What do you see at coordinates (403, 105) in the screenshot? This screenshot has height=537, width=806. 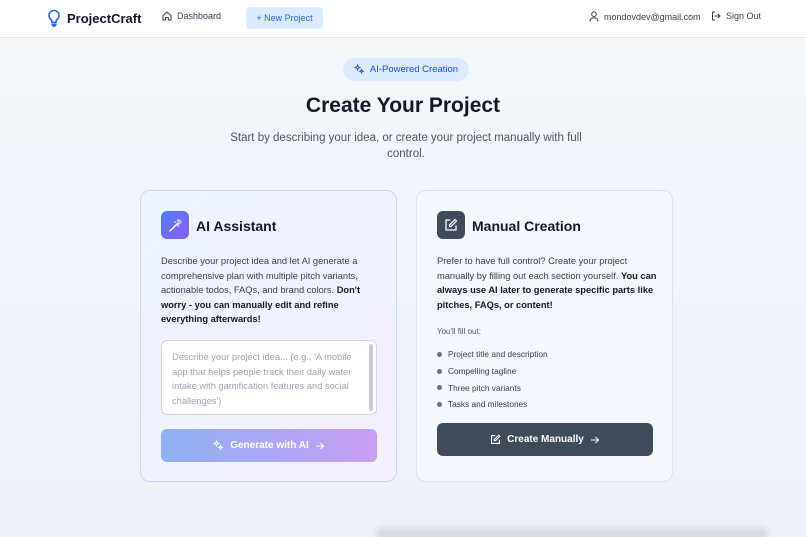 I see `page-title: Create Your Project` at bounding box center [403, 105].